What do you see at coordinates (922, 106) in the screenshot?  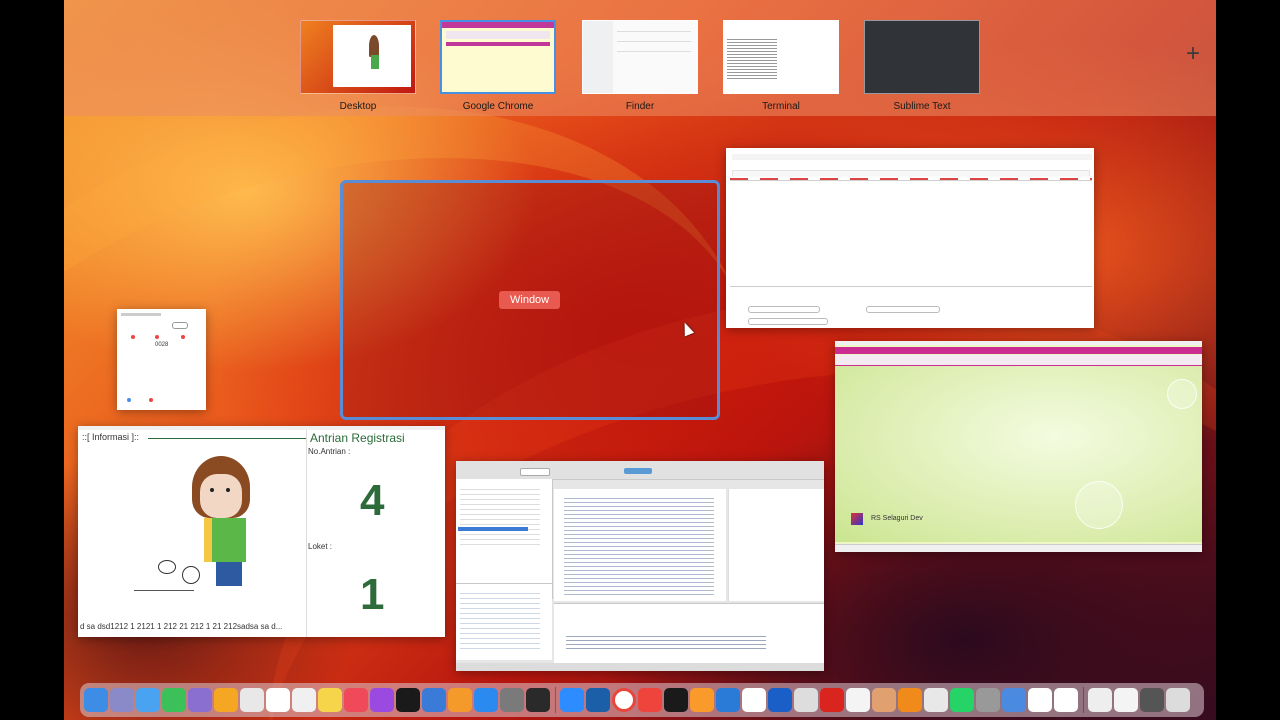 I see `space-label: Sublime Text` at bounding box center [922, 106].